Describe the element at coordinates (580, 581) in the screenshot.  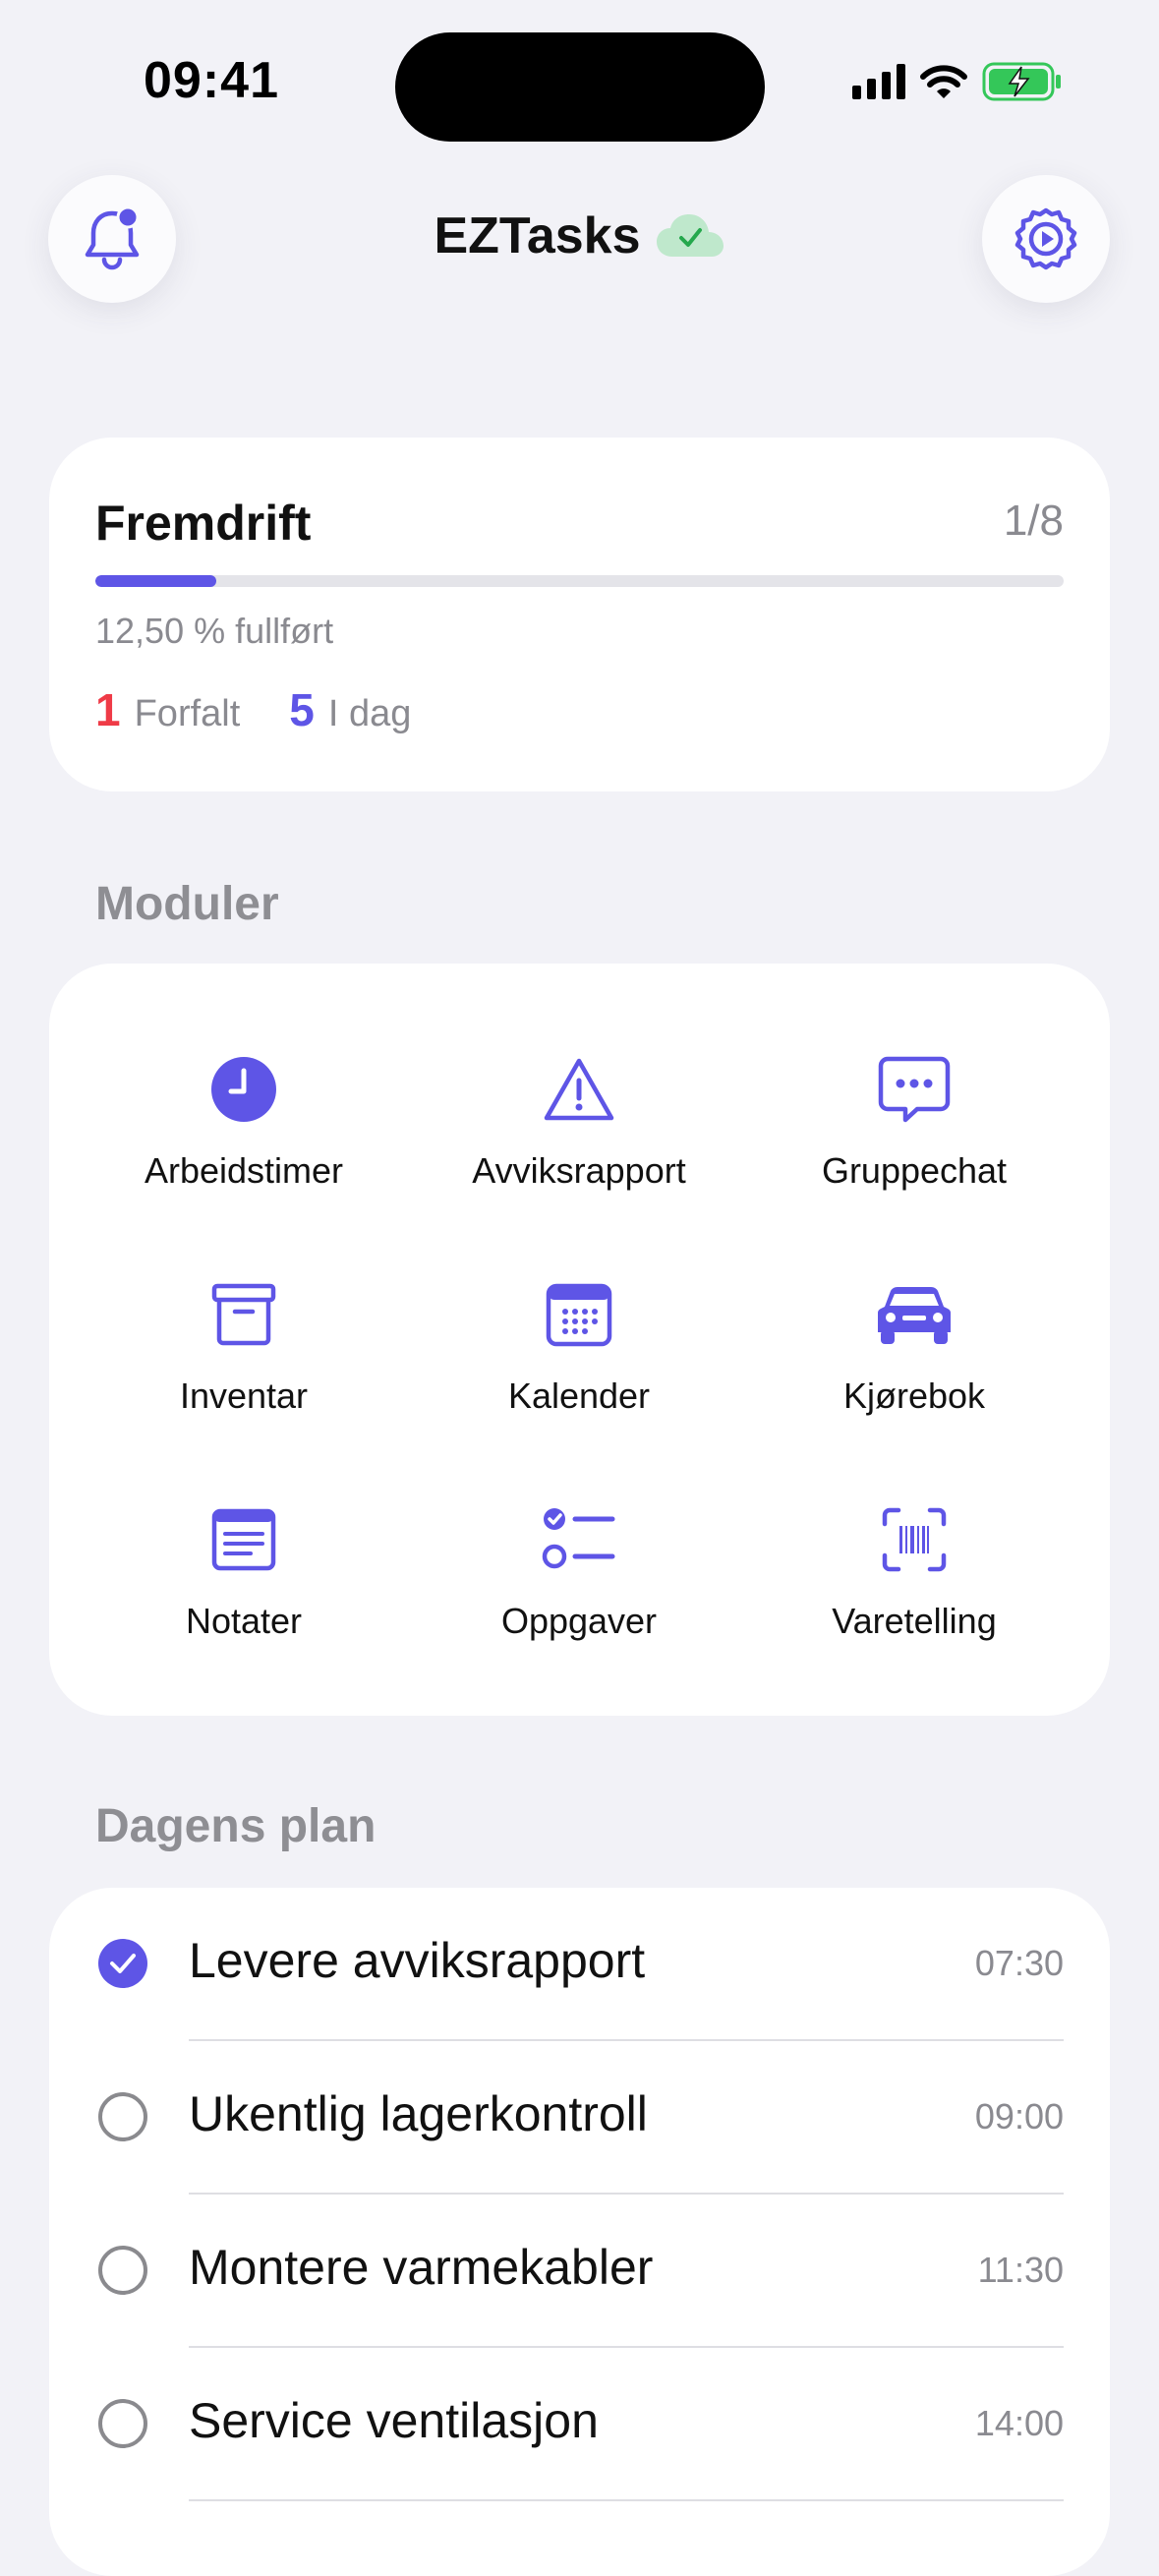
I see `progress-bar` at that location.